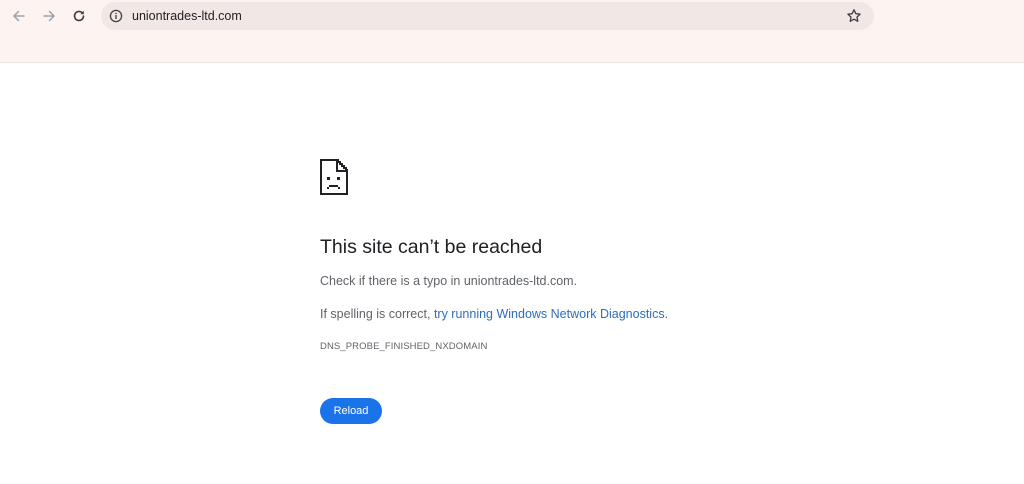 The image size is (1024, 484). What do you see at coordinates (116, 16) in the screenshot?
I see `info-icon` at bounding box center [116, 16].